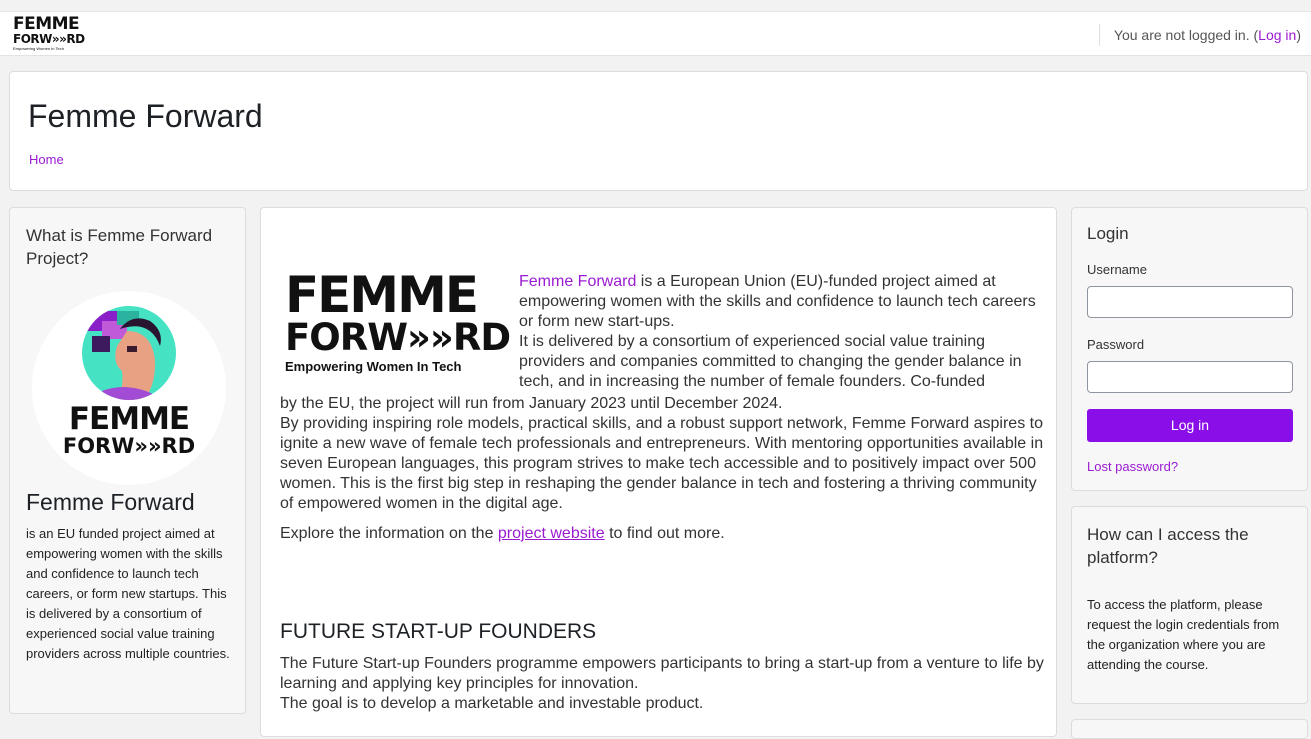 This screenshot has width=1311, height=739. Describe the element at coordinates (49, 39) in the screenshot. I see `logo-line2: FORW»»RD` at that location.